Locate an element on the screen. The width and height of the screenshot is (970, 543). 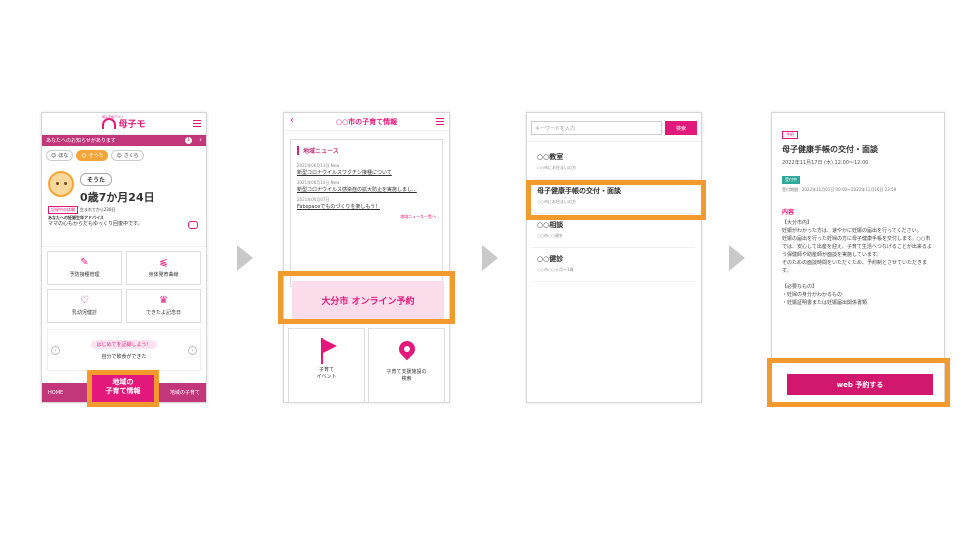
item-sub: ○○市にお住まいの方 is located at coordinates (556, 167).